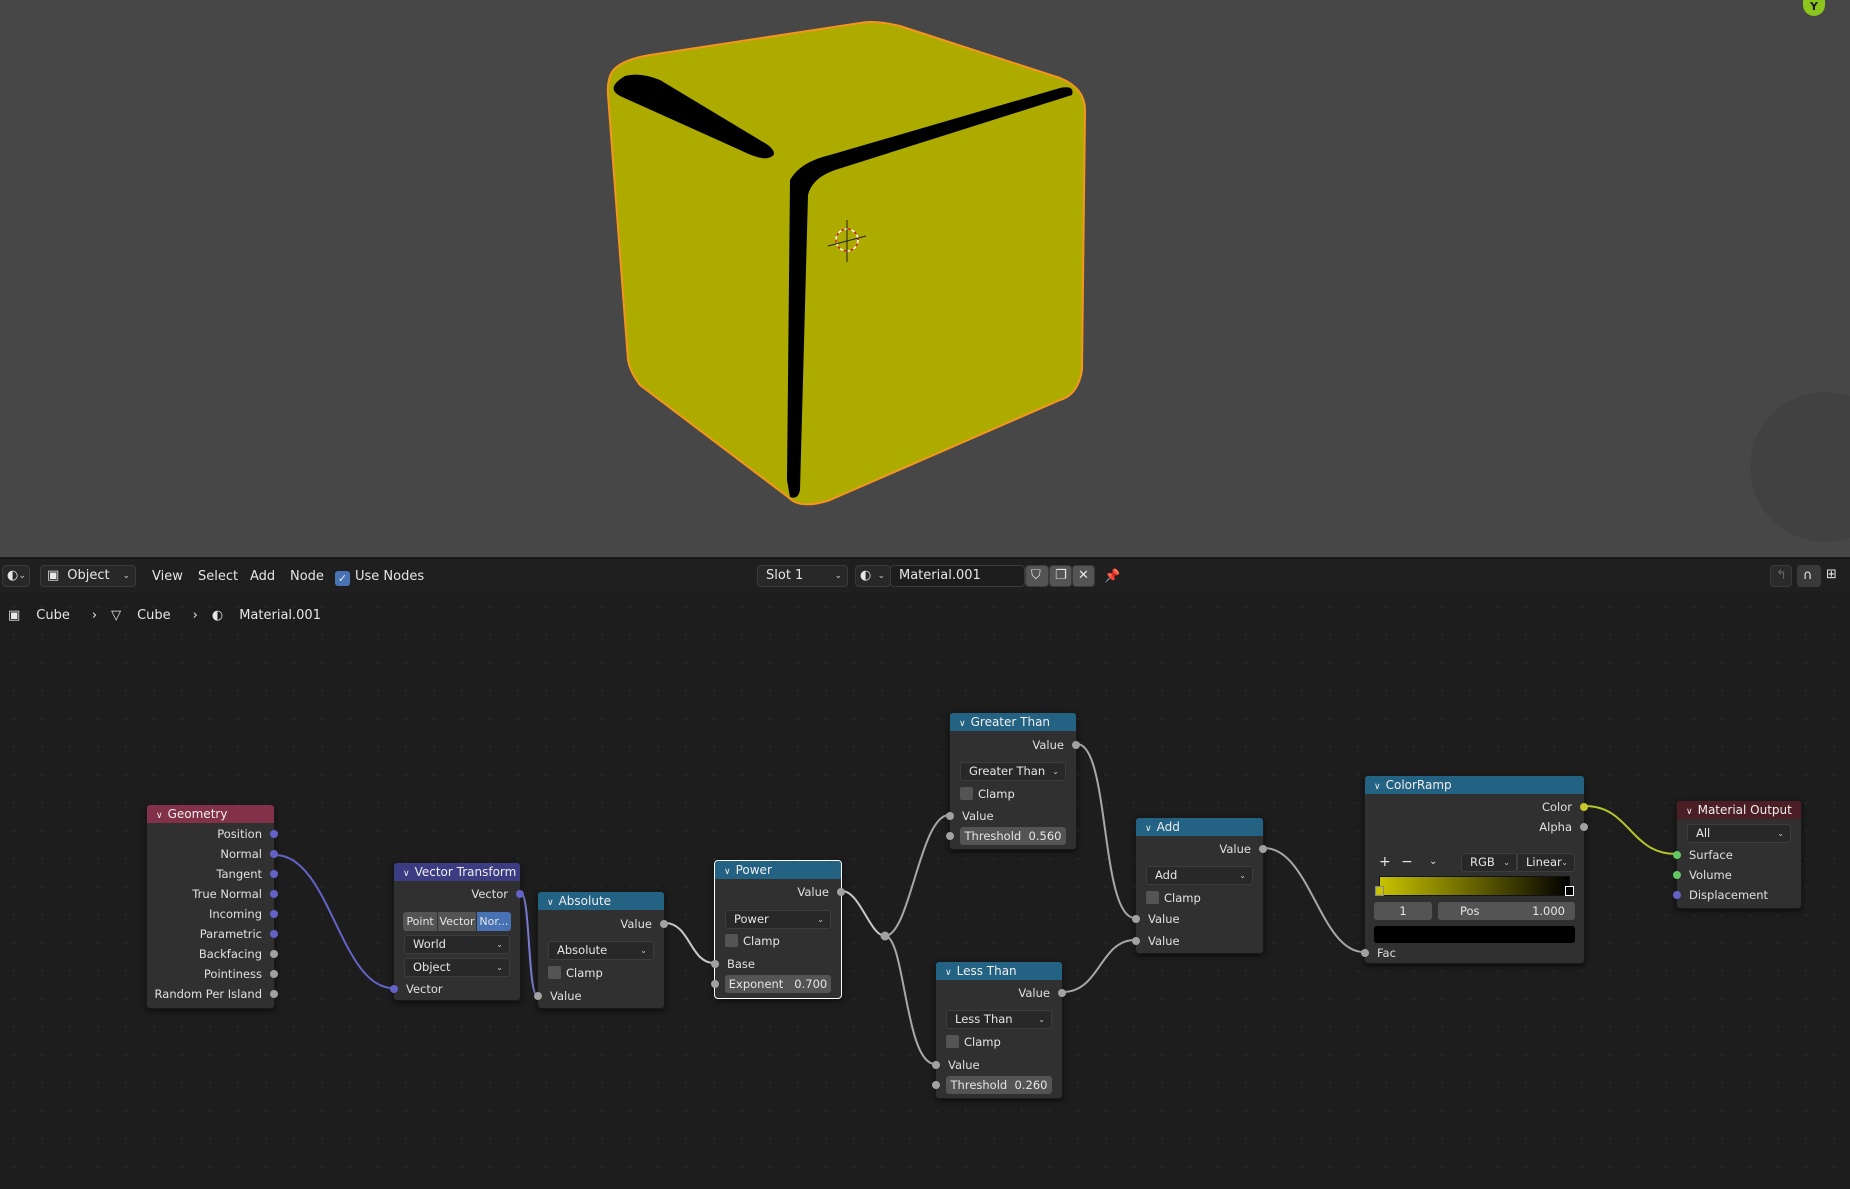 The image size is (1850, 1189). What do you see at coordinates (16, 576) in the screenshot?
I see `editor-type-dropdown: ◐ ⌄` at bounding box center [16, 576].